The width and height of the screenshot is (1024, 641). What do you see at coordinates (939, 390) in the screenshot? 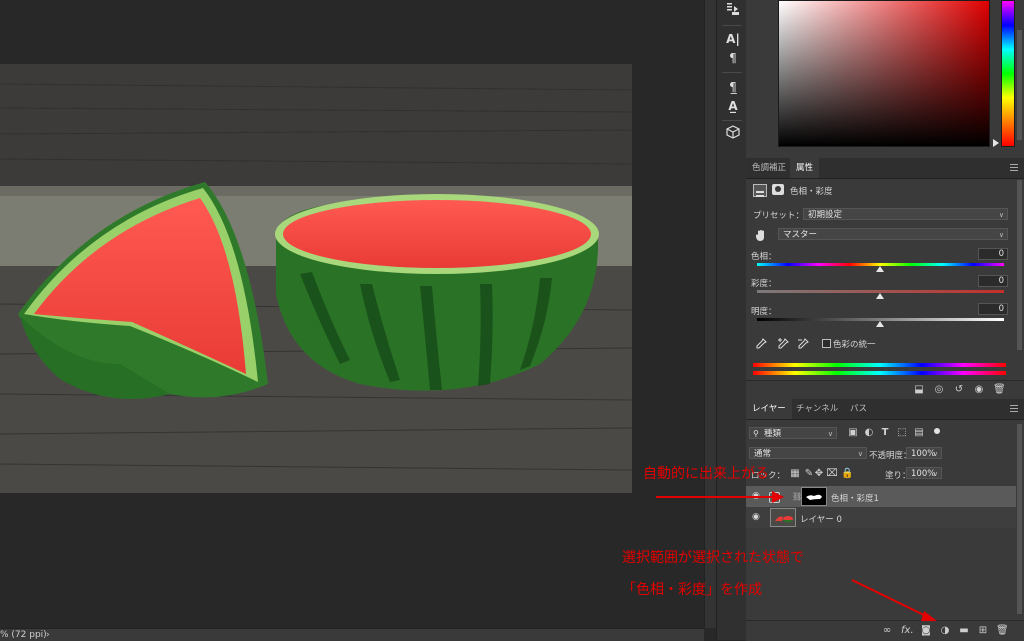
I see `view-previous-icon: ◎` at bounding box center [939, 390].